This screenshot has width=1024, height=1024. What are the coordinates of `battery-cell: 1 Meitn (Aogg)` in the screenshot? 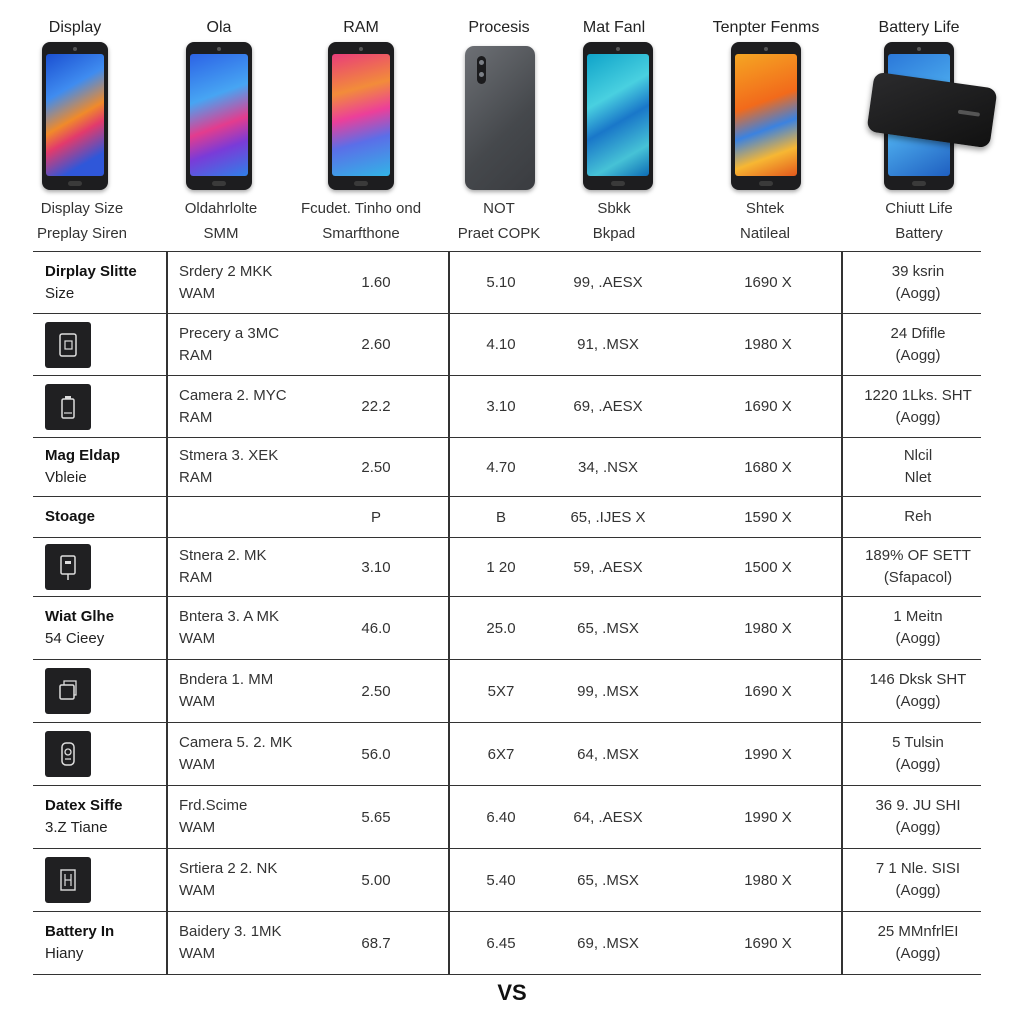 It's located at (918, 628).